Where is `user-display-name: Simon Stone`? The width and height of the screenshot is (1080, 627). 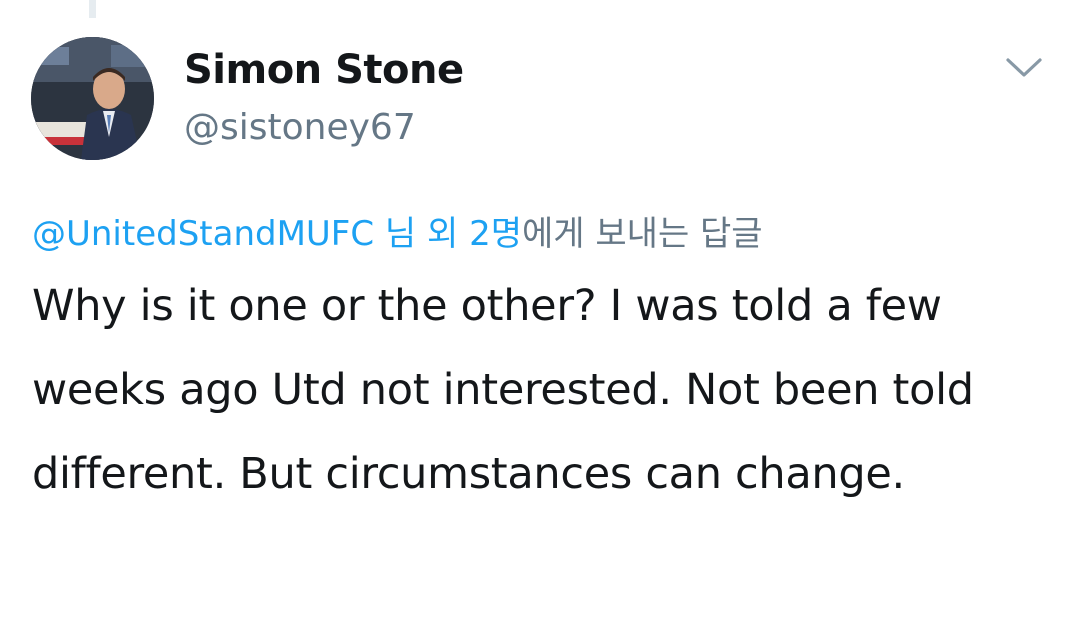
user-display-name: Simon Stone is located at coordinates (324, 70).